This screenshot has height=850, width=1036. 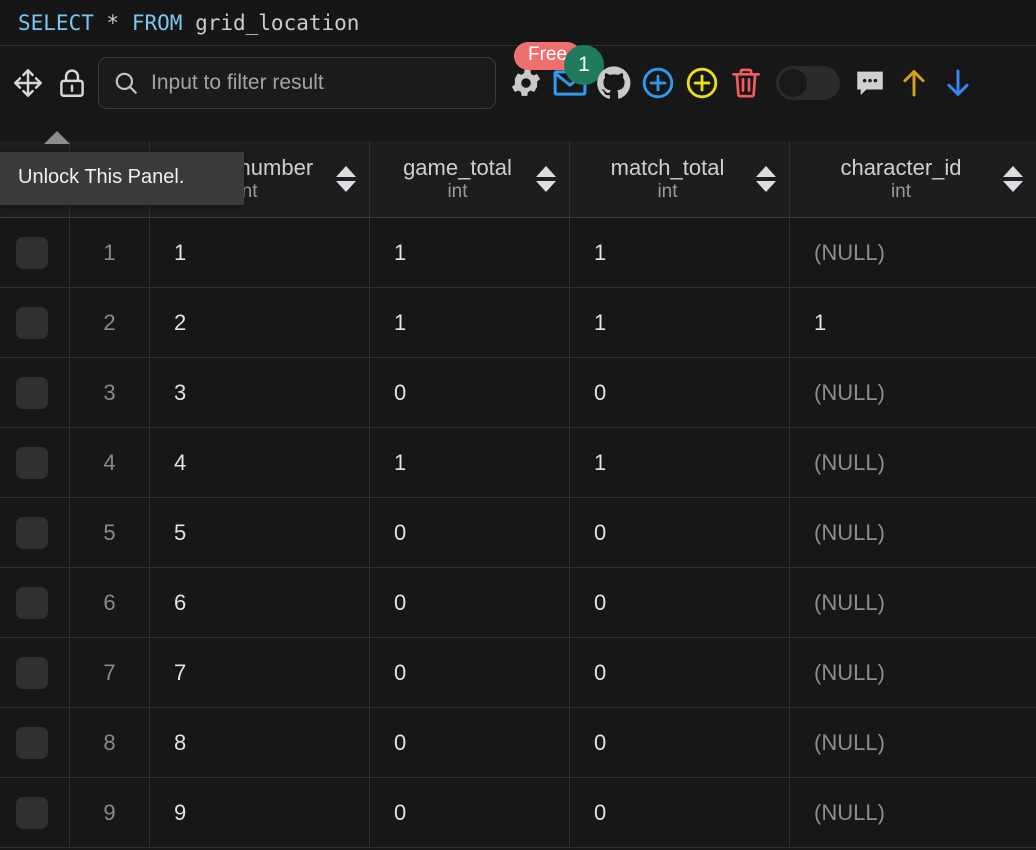 I want to click on row-number-cell: 3, so click(x=110, y=392).